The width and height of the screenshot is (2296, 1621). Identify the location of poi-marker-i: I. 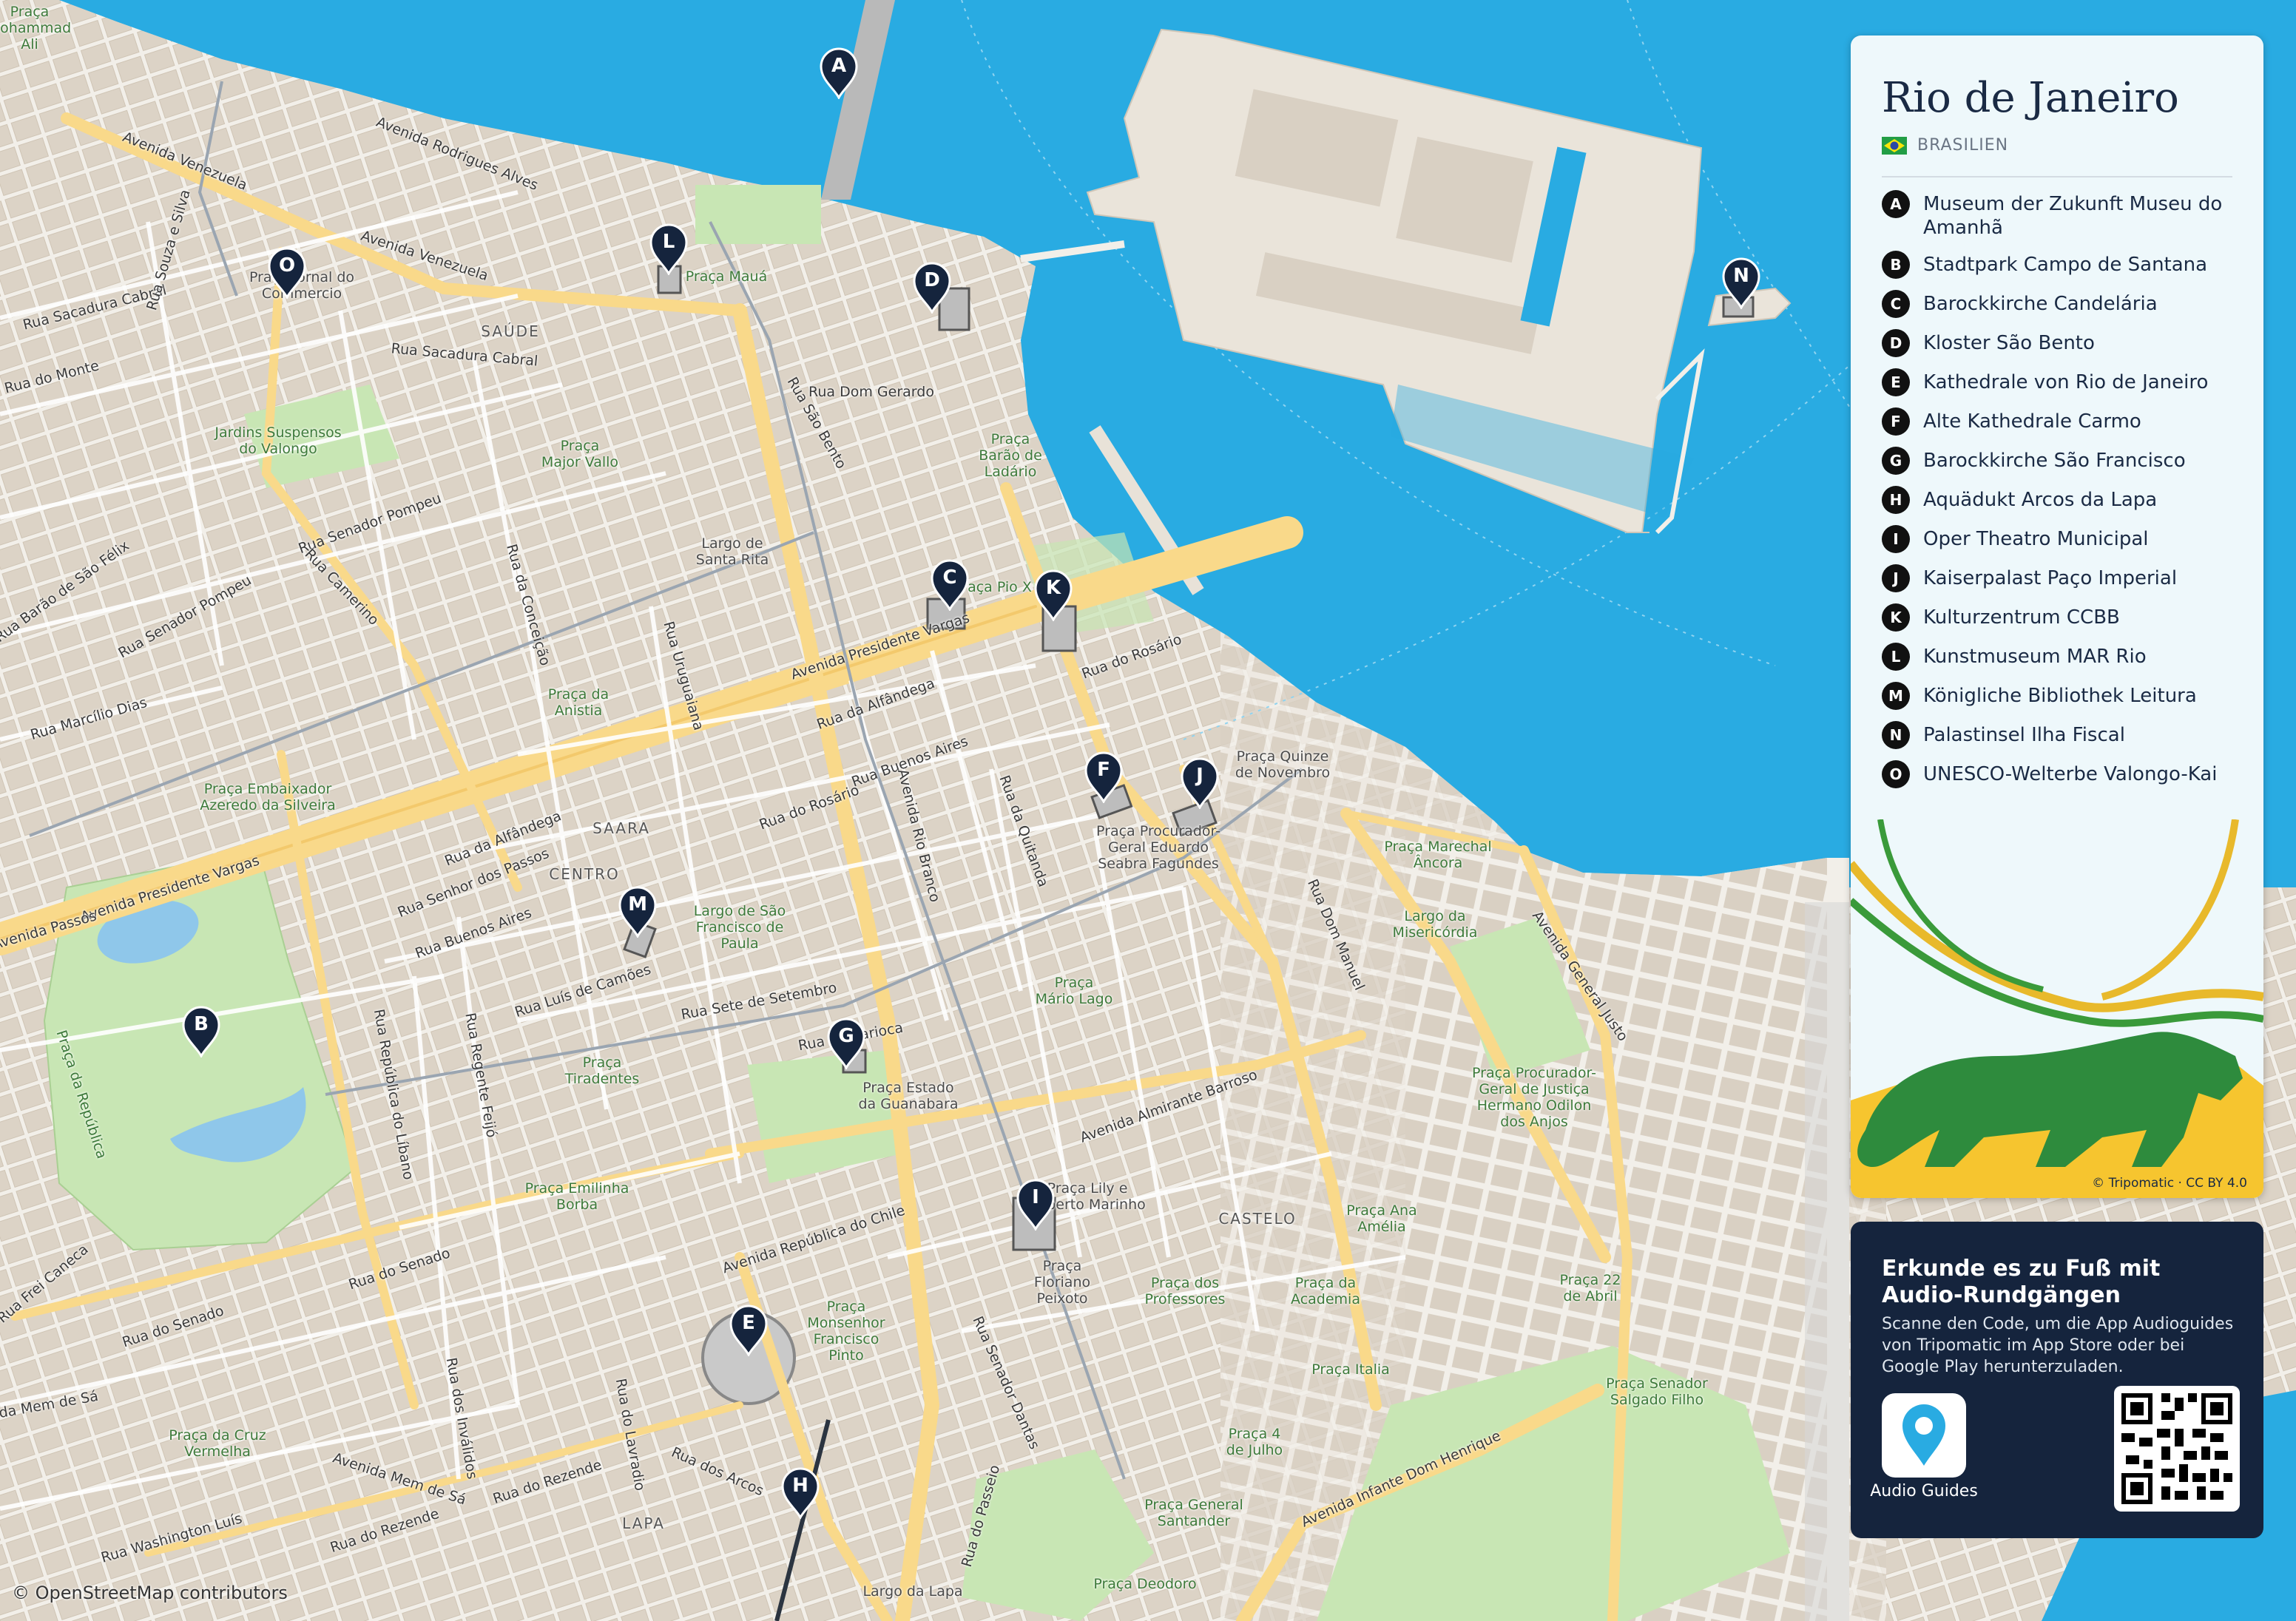
(1035, 1205).